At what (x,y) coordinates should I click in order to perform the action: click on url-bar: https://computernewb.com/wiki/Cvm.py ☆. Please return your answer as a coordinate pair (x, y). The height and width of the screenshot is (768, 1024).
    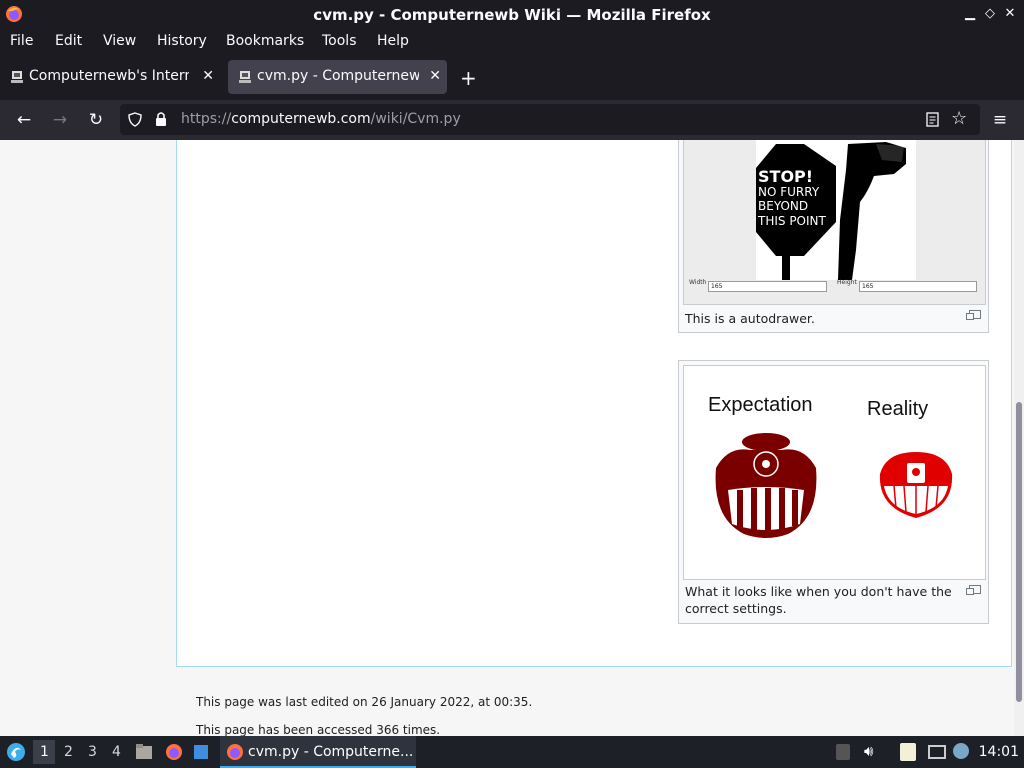
    Looking at the image, I should click on (550, 119).